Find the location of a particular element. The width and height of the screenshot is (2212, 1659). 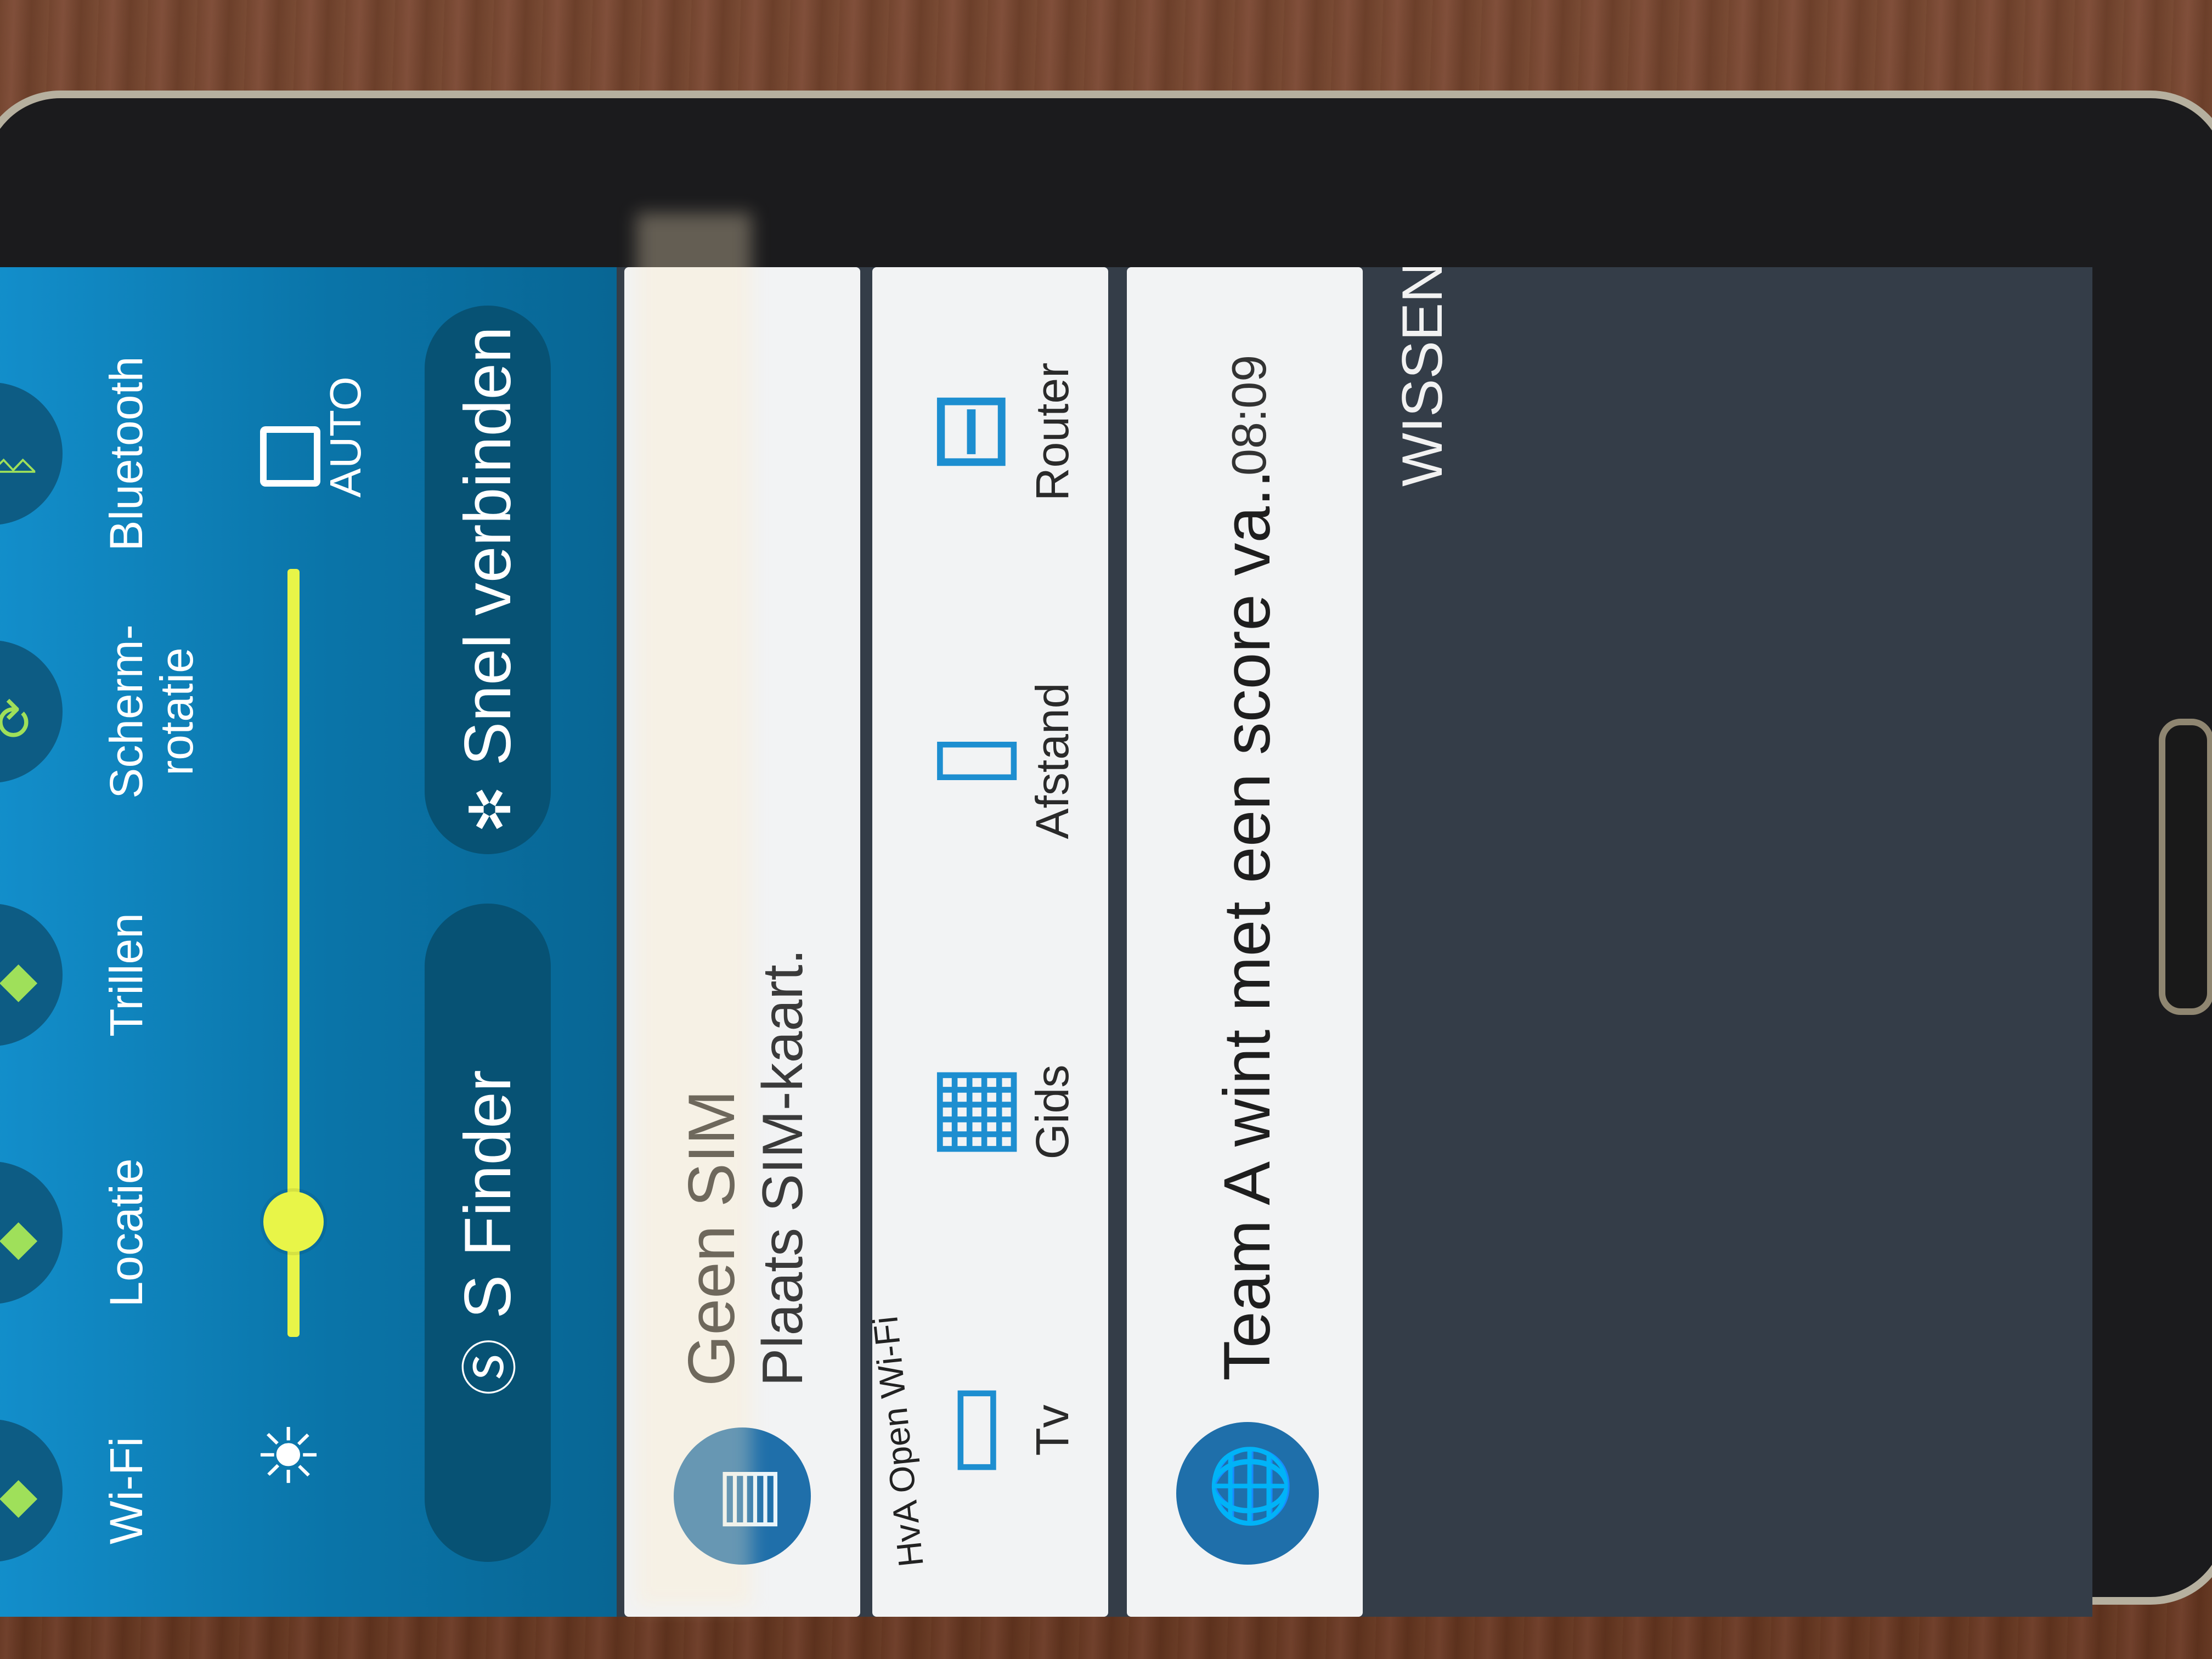

score-notification: 🌐 Team A wint met een score va.. 08:09 is located at coordinates (1245, 942).